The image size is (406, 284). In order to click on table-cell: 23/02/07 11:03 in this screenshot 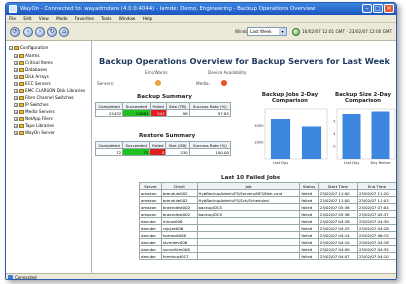, I will do `click(376, 200)`.